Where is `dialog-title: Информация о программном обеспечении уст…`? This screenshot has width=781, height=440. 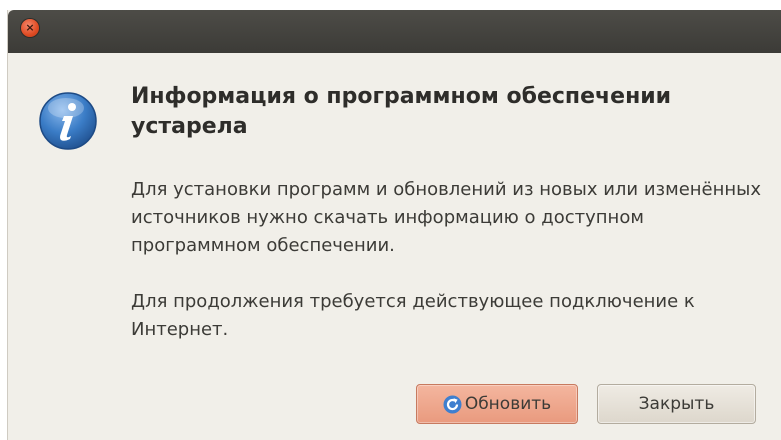
dialog-title: Информация о программном обеспечении уст… is located at coordinates (401, 111).